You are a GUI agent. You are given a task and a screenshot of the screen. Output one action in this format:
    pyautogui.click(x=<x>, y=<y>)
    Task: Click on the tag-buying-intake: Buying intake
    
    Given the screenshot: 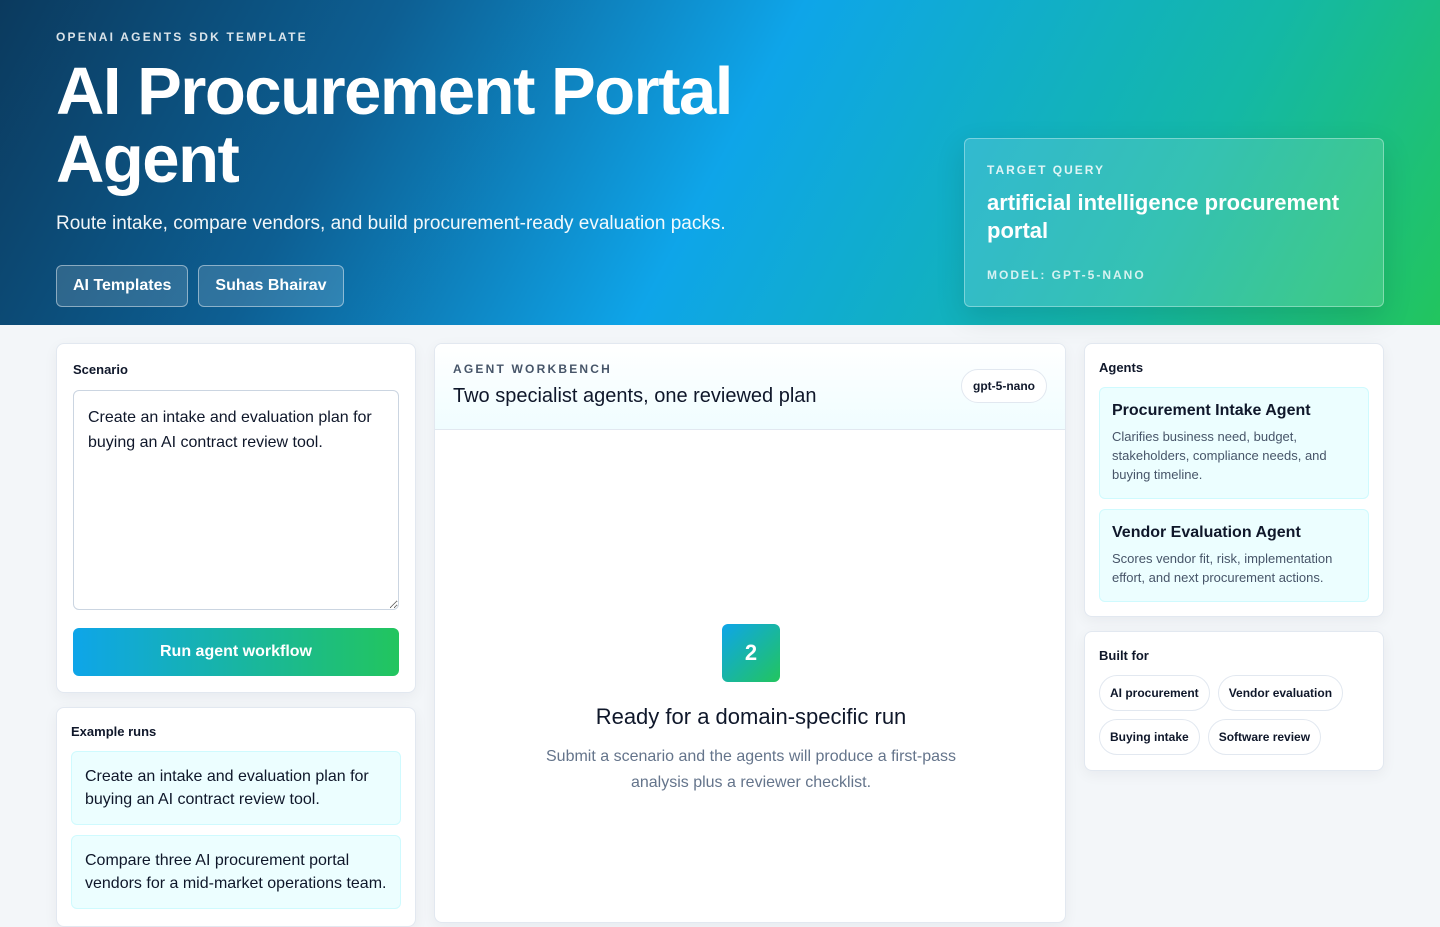 What is the action you would take?
    pyautogui.click(x=1149, y=737)
    